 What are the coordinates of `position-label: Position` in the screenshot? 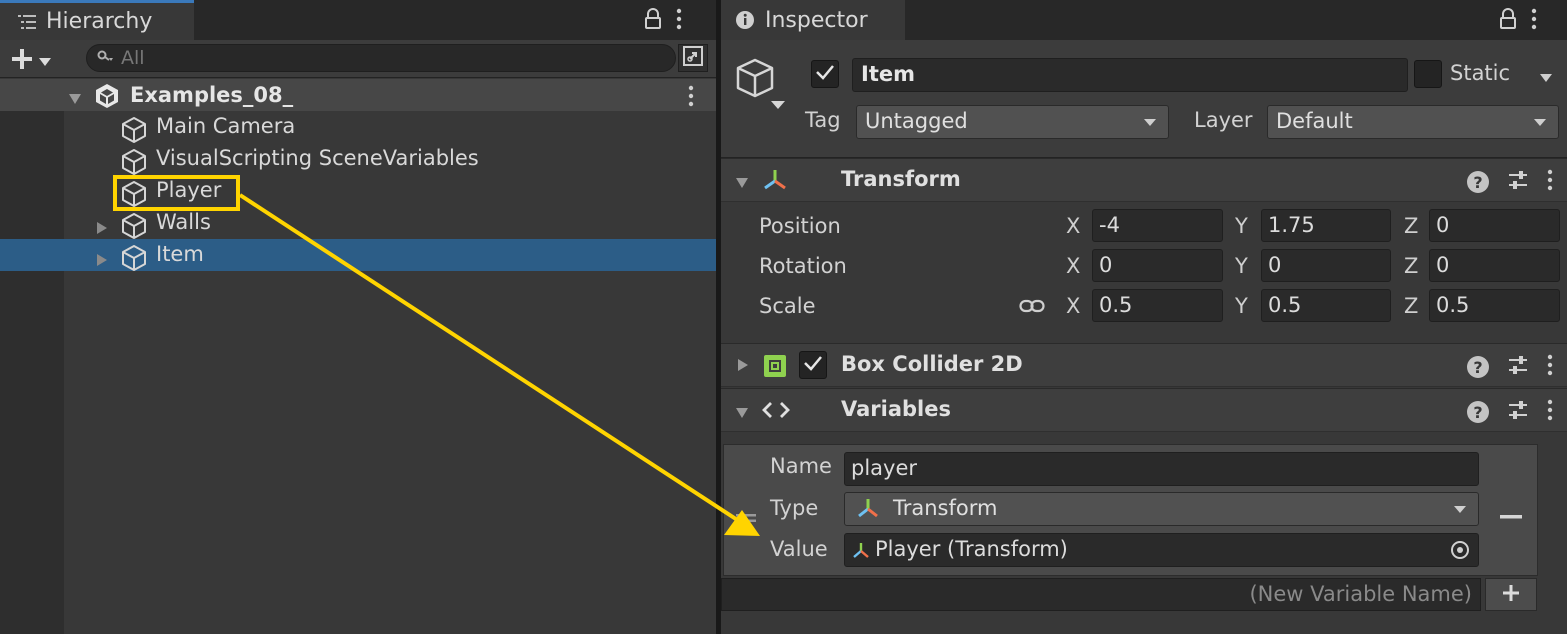 It's located at (800, 226).